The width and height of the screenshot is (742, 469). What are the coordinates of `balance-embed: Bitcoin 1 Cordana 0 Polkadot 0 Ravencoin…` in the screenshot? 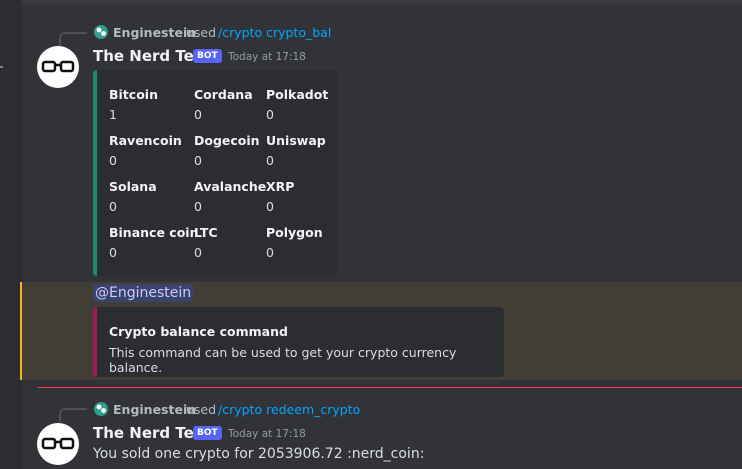 It's located at (215, 173).